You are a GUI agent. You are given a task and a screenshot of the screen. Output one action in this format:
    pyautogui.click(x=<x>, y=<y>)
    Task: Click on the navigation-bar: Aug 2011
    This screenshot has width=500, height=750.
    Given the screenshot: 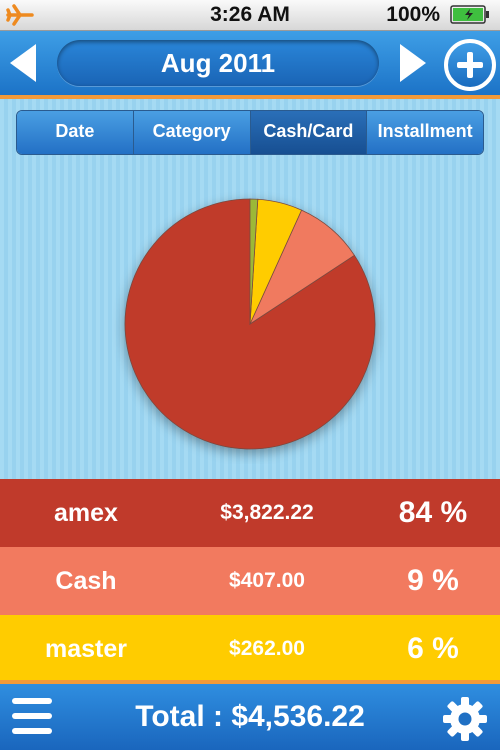 What is the action you would take?
    pyautogui.click(x=250, y=65)
    